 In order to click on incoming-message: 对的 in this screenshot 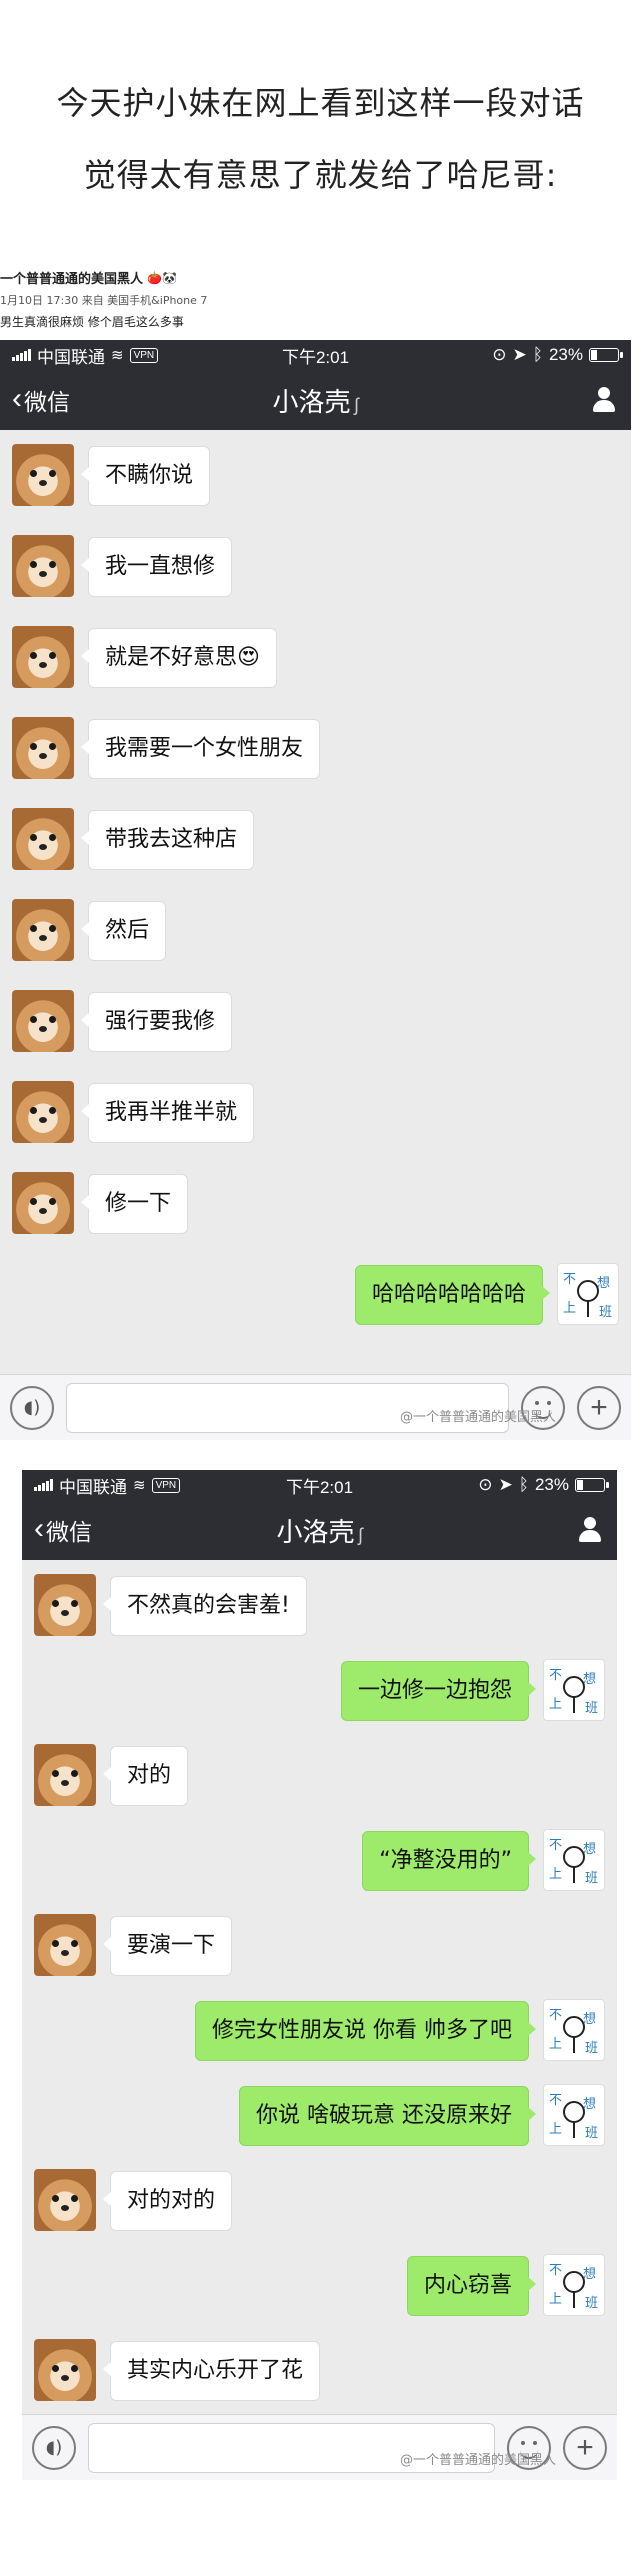, I will do `click(319, 1775)`.